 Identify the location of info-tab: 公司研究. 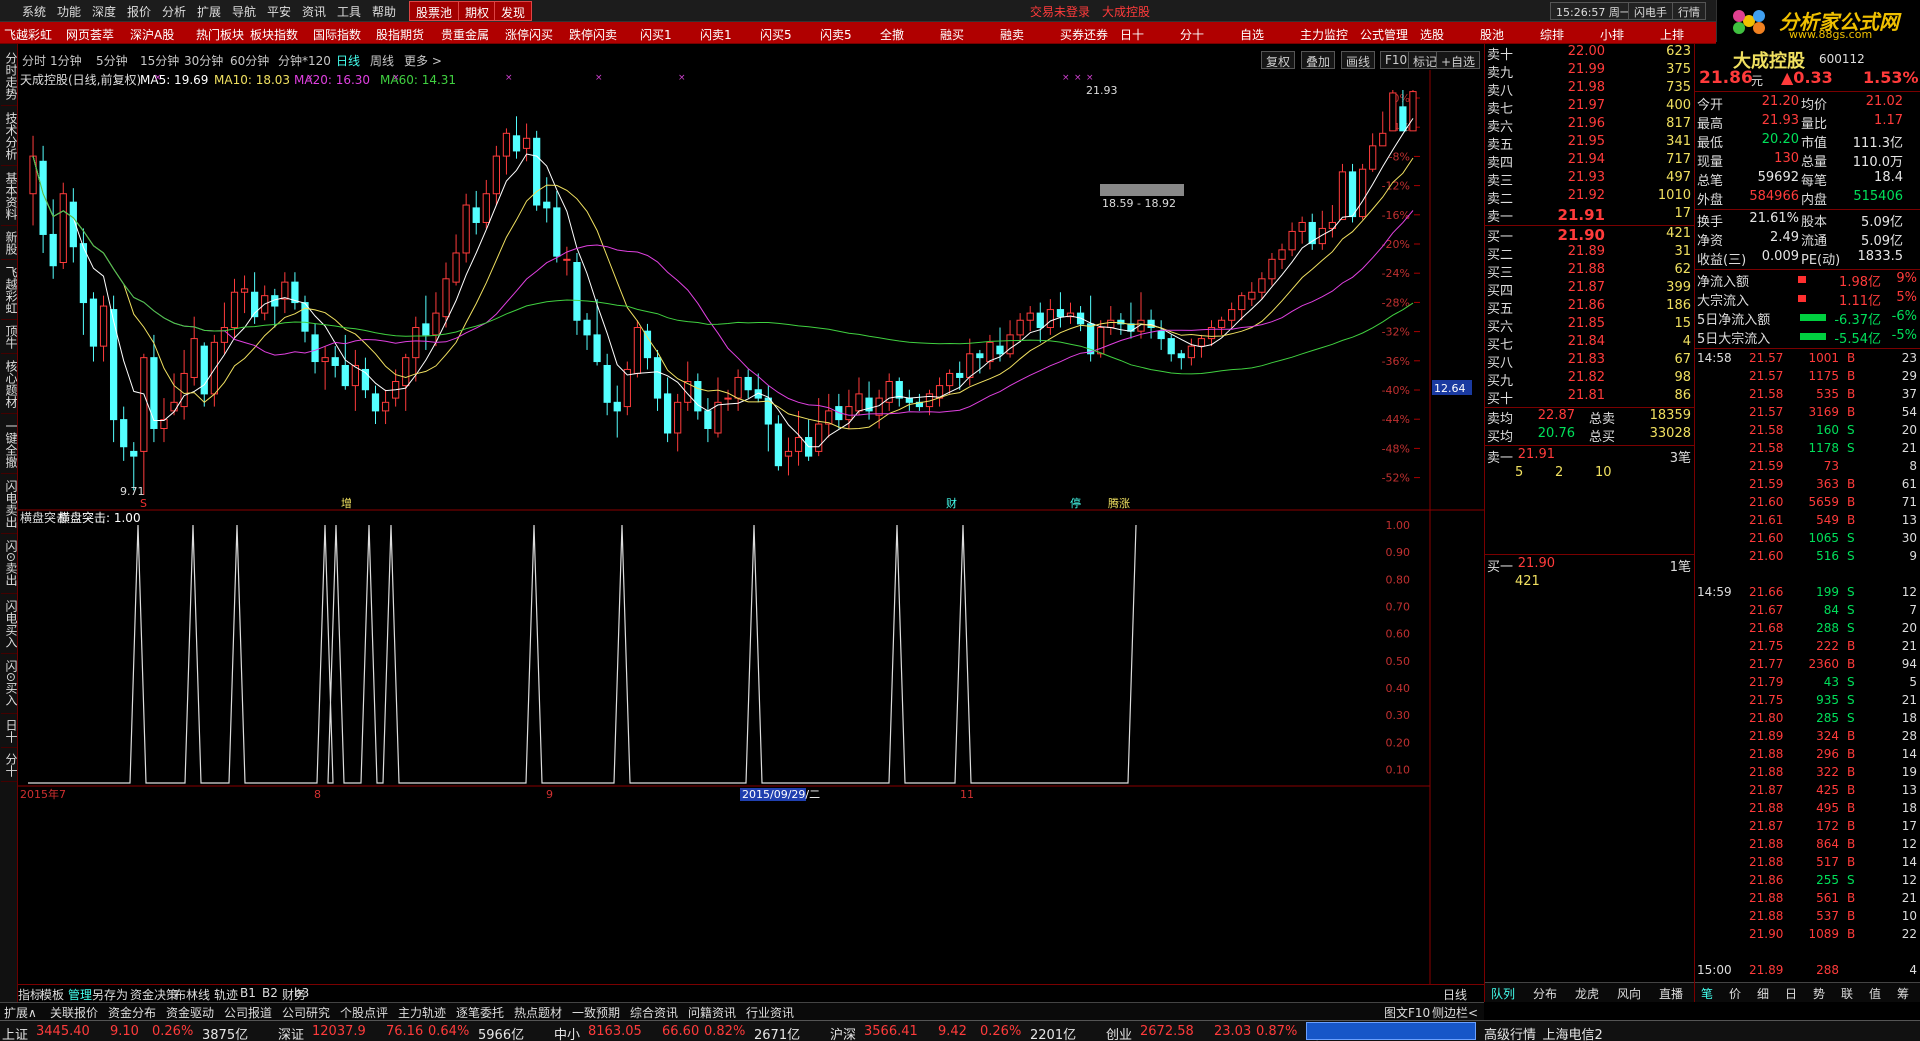
(306, 1012).